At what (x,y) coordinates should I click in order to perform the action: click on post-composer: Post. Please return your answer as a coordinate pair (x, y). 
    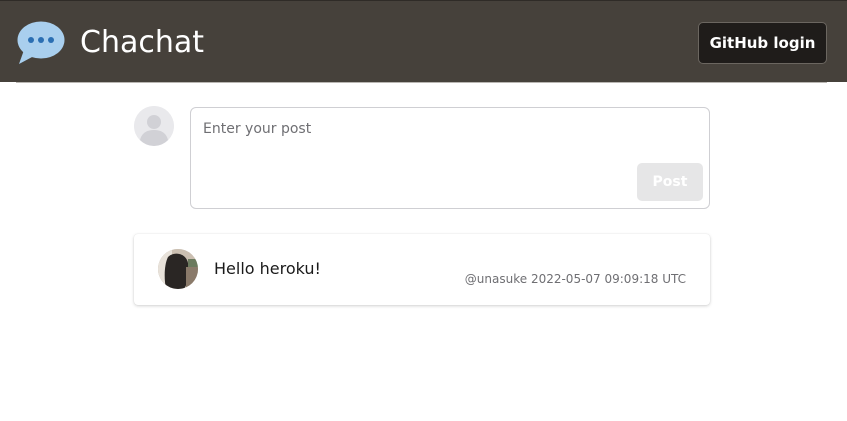
    Looking at the image, I should click on (450, 158).